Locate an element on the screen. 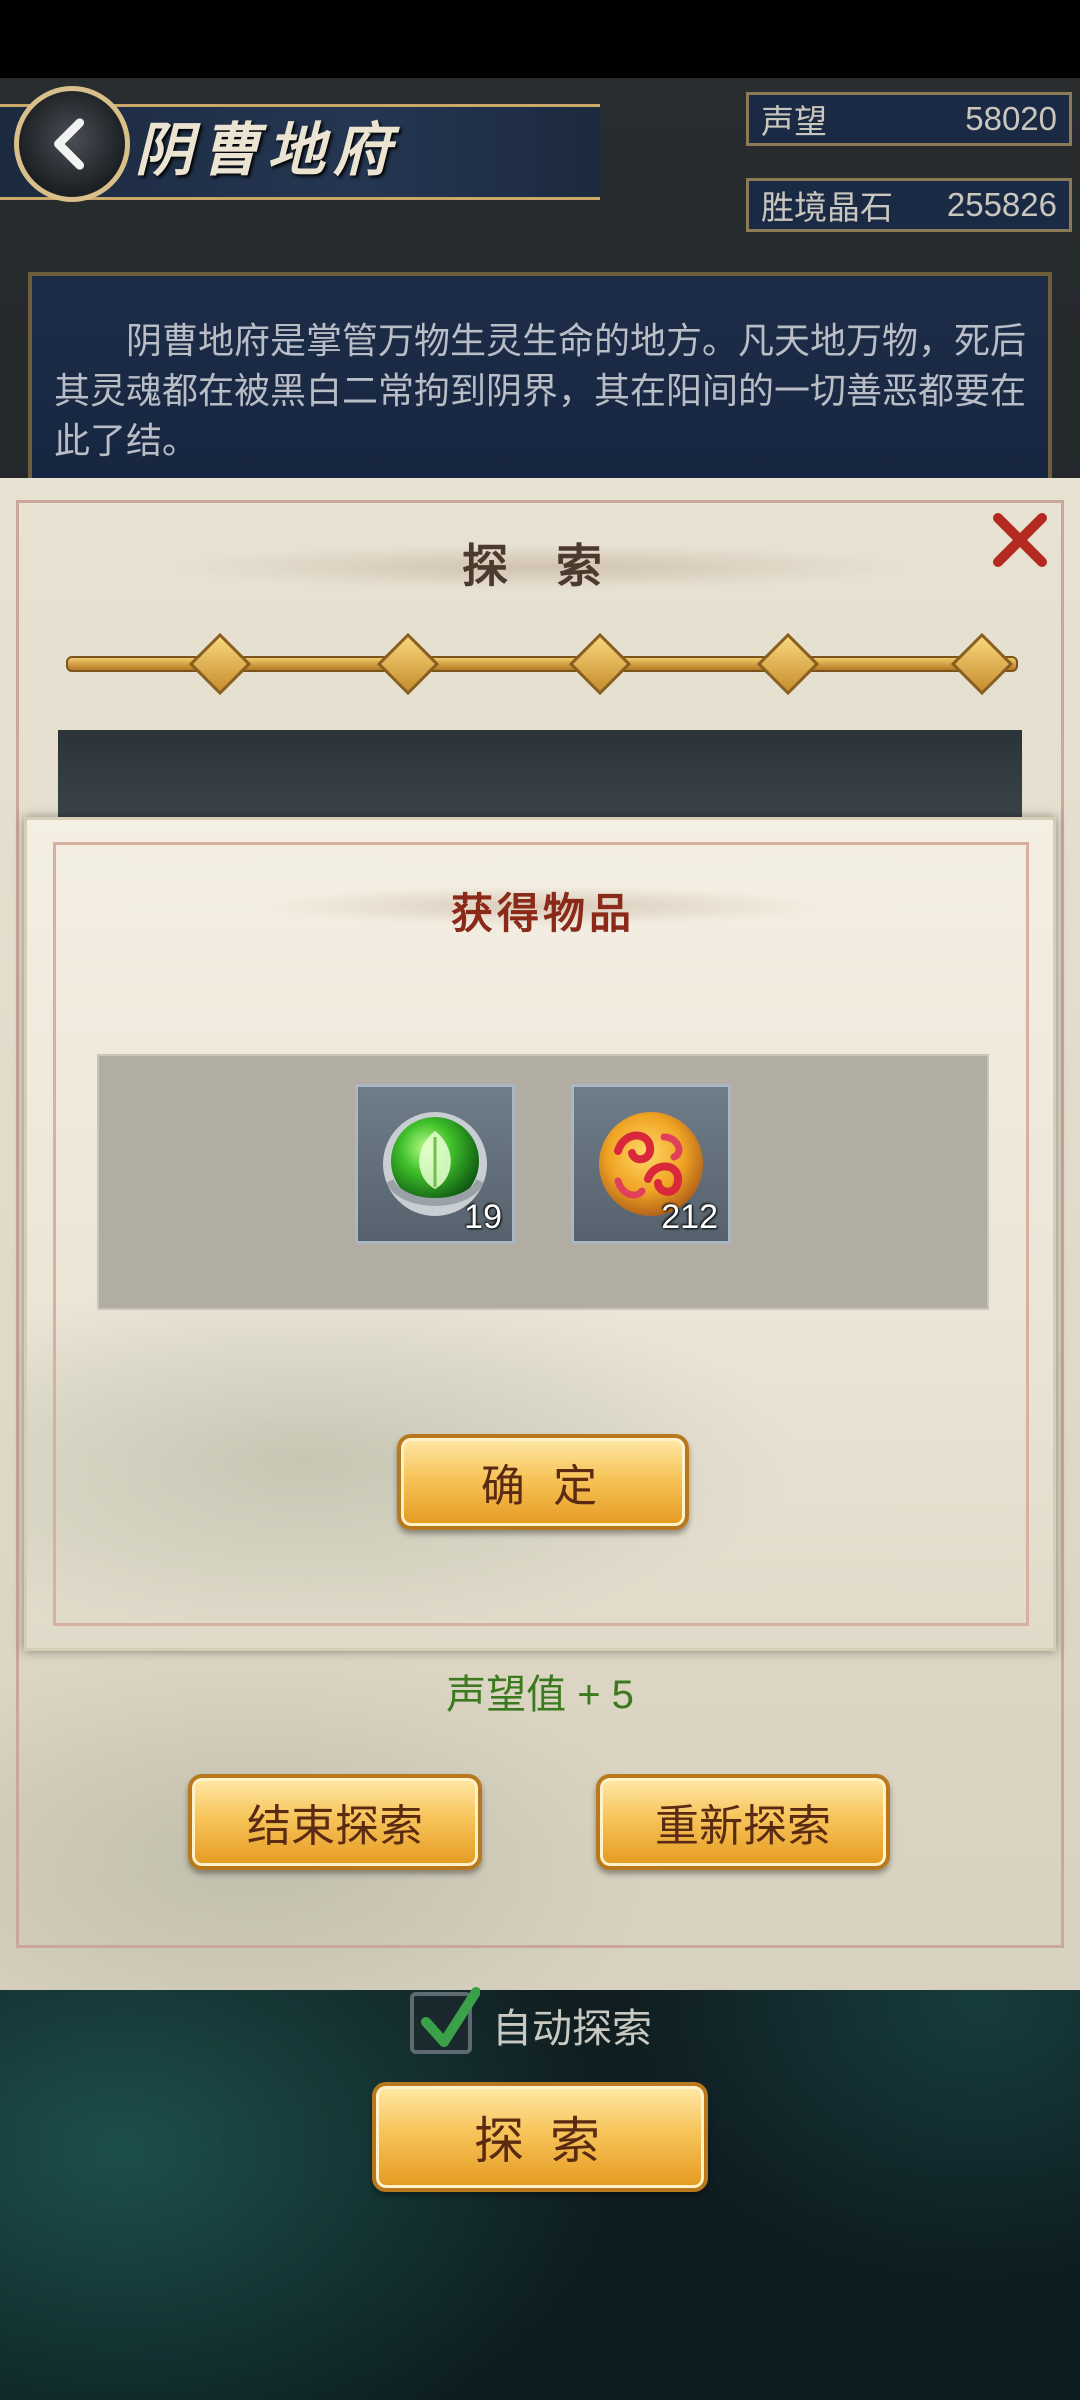  page-title: 阴曹地府 is located at coordinates (267, 150).